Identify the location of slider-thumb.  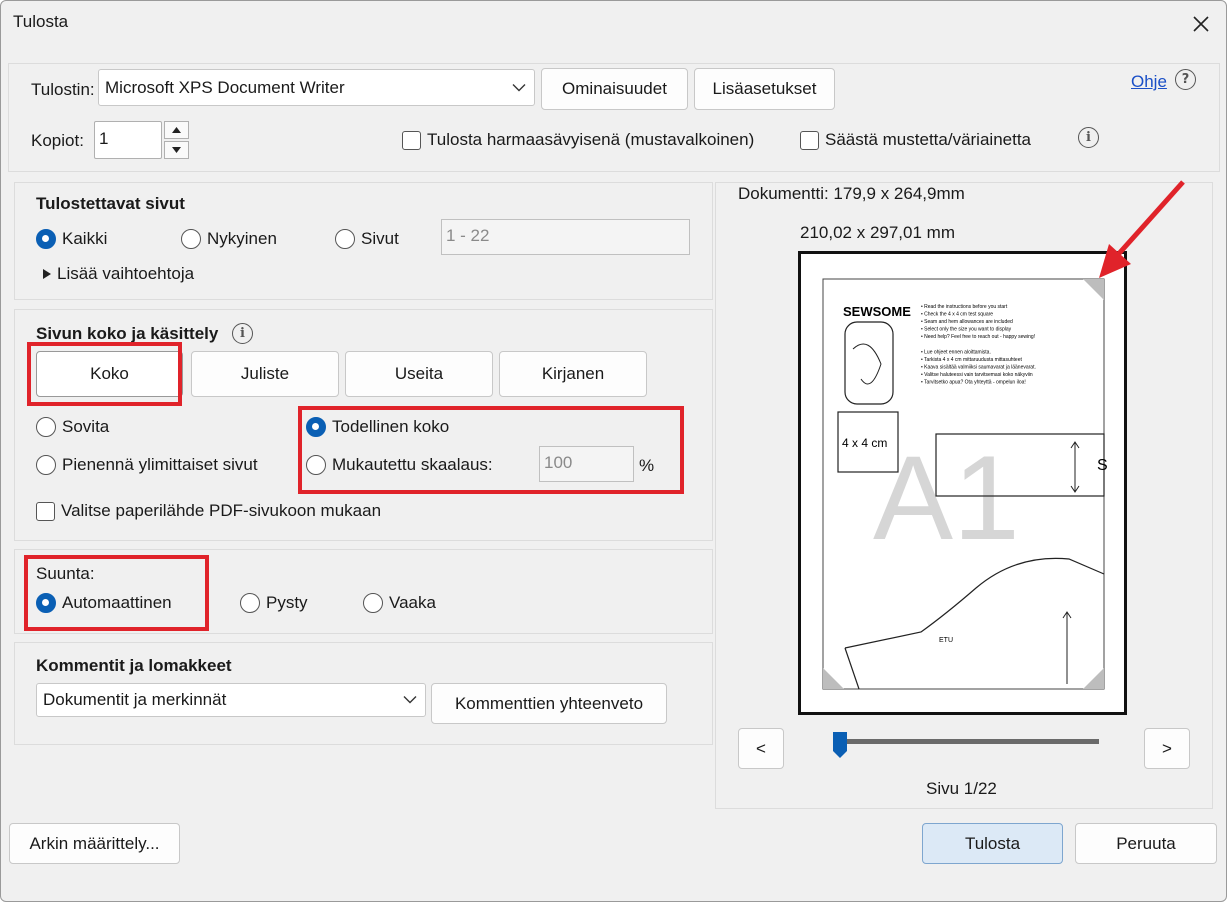
(840, 745).